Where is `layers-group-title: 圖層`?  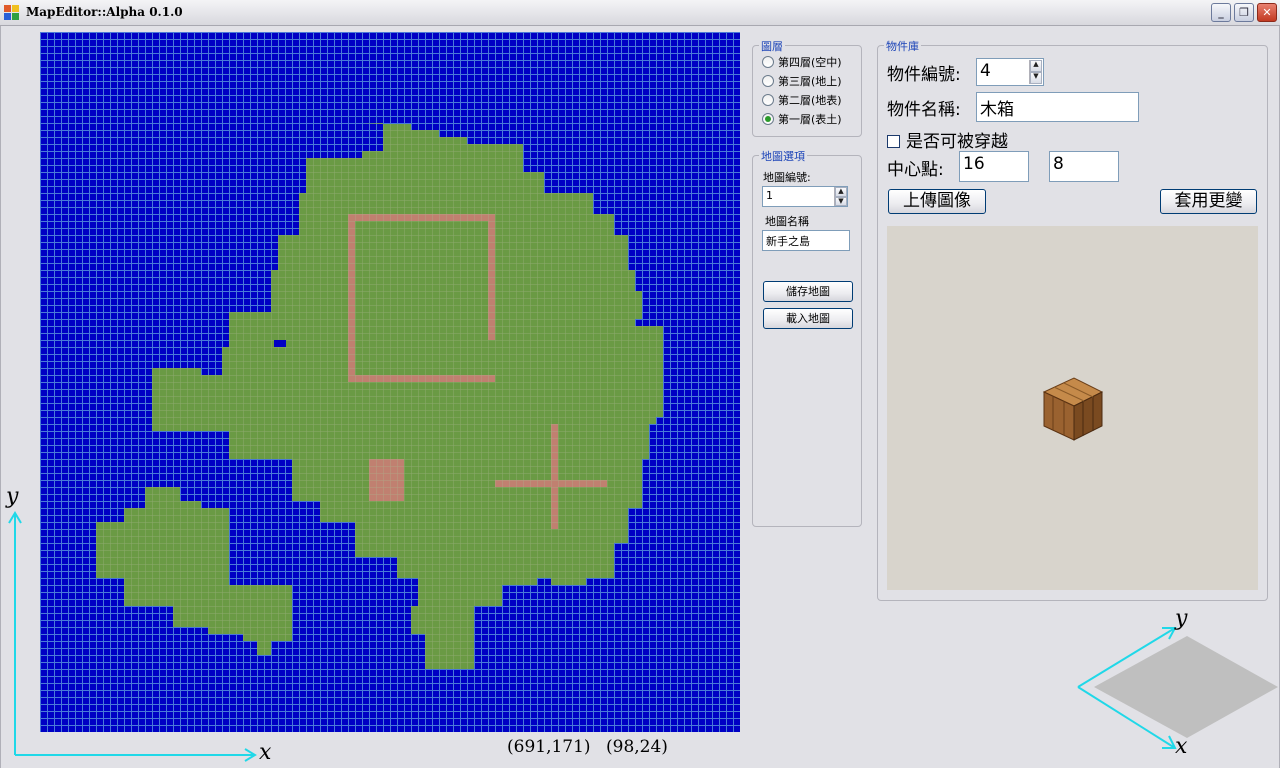
layers-group-title: 圖層 is located at coordinates (772, 46).